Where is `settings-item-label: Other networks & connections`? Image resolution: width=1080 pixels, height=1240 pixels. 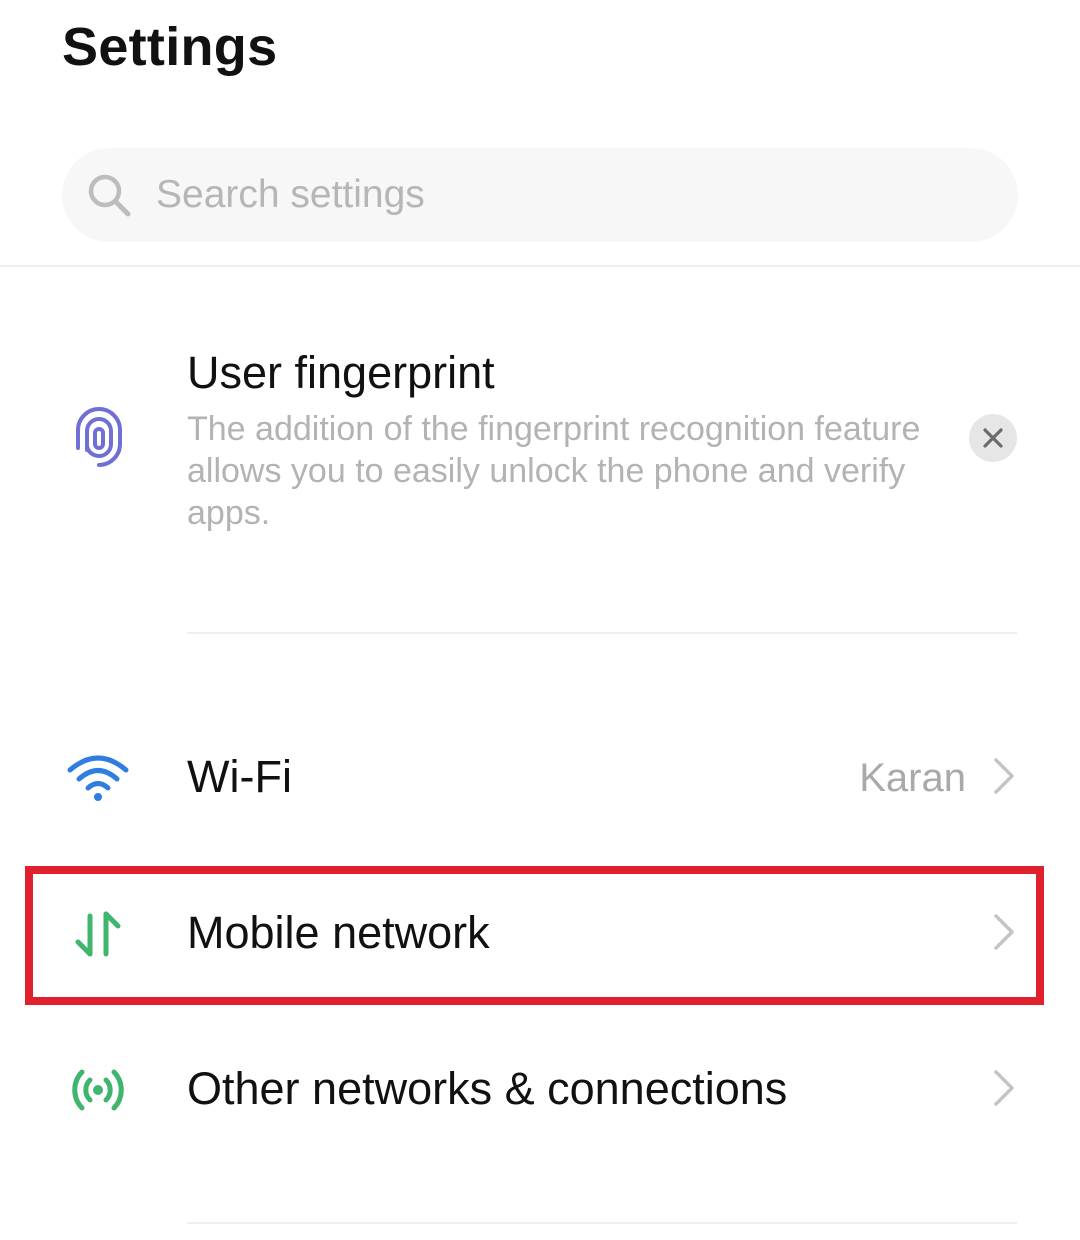
settings-item-label: Other networks & connections is located at coordinates (487, 1088).